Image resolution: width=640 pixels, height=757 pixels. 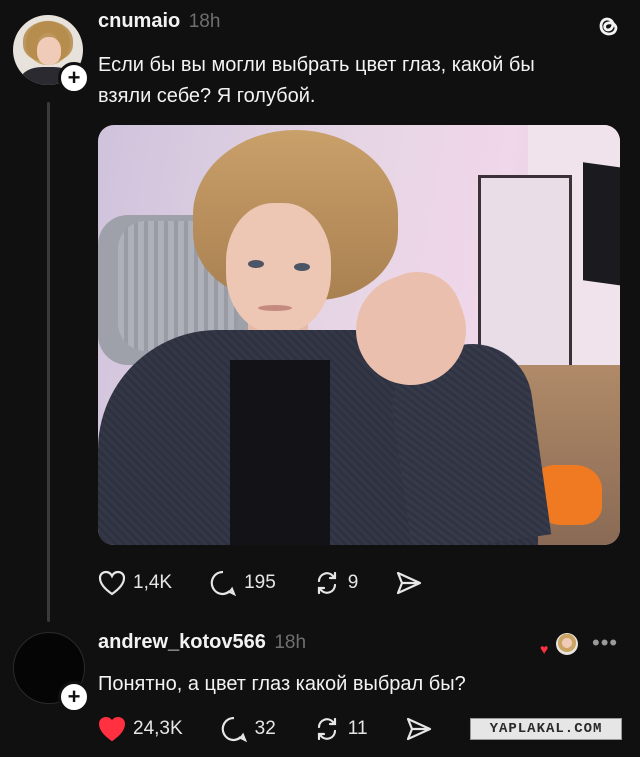 I want to click on reply-repost-button: 11, so click(x=340, y=729).